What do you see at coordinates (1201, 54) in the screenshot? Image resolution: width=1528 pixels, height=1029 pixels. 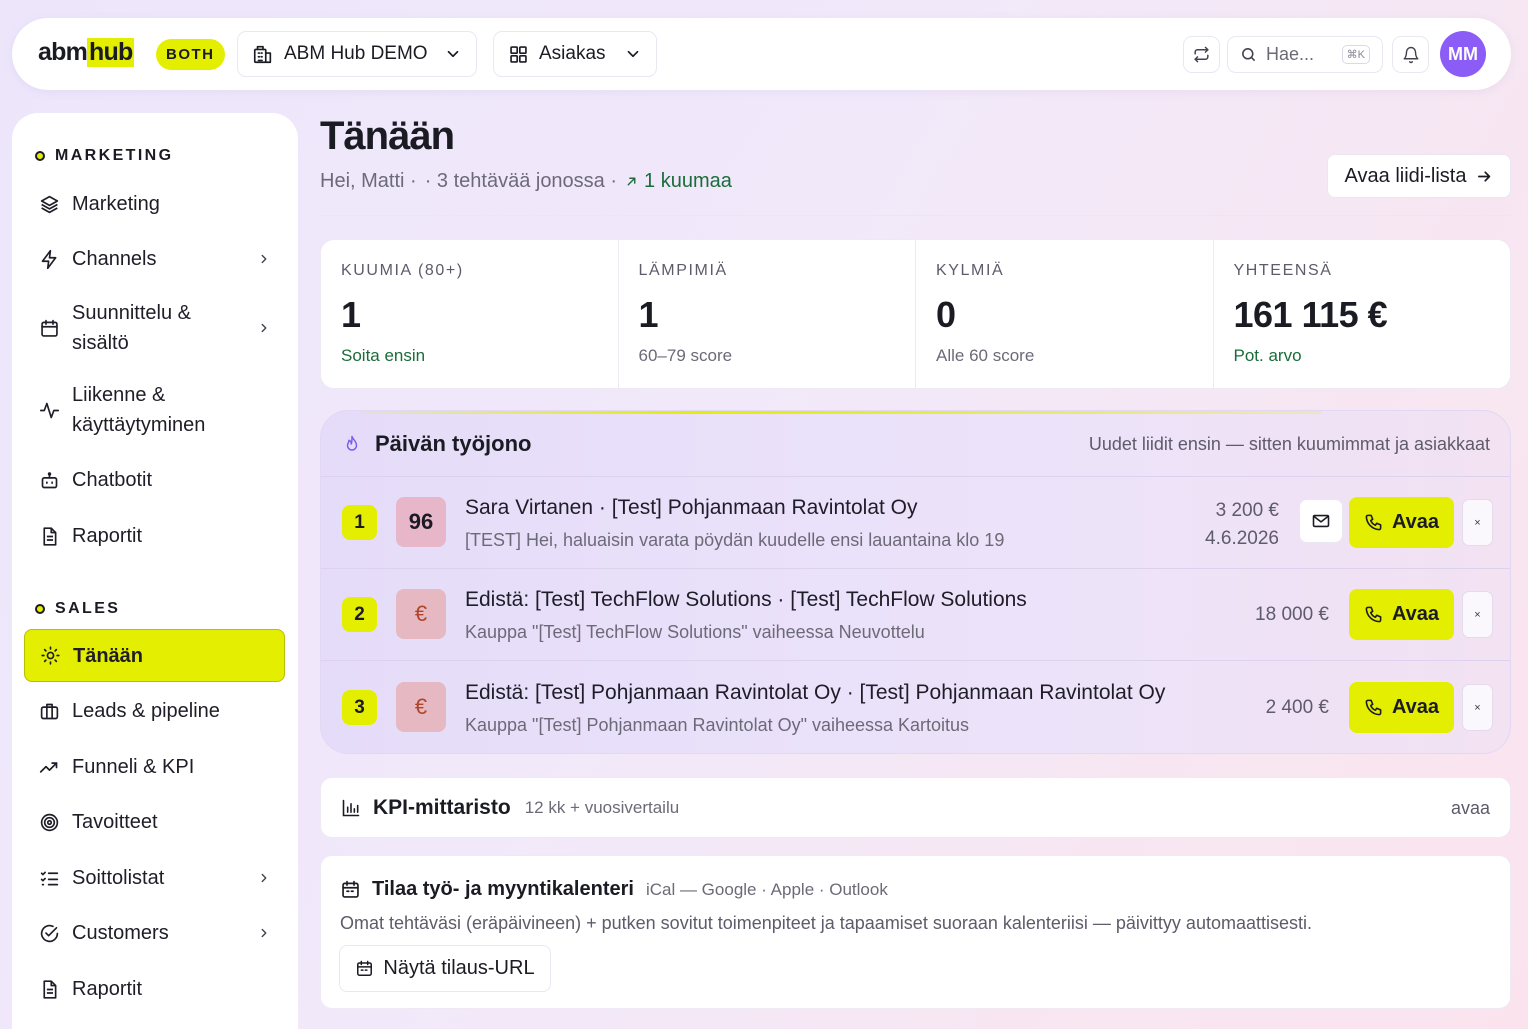 I see `switch-button` at bounding box center [1201, 54].